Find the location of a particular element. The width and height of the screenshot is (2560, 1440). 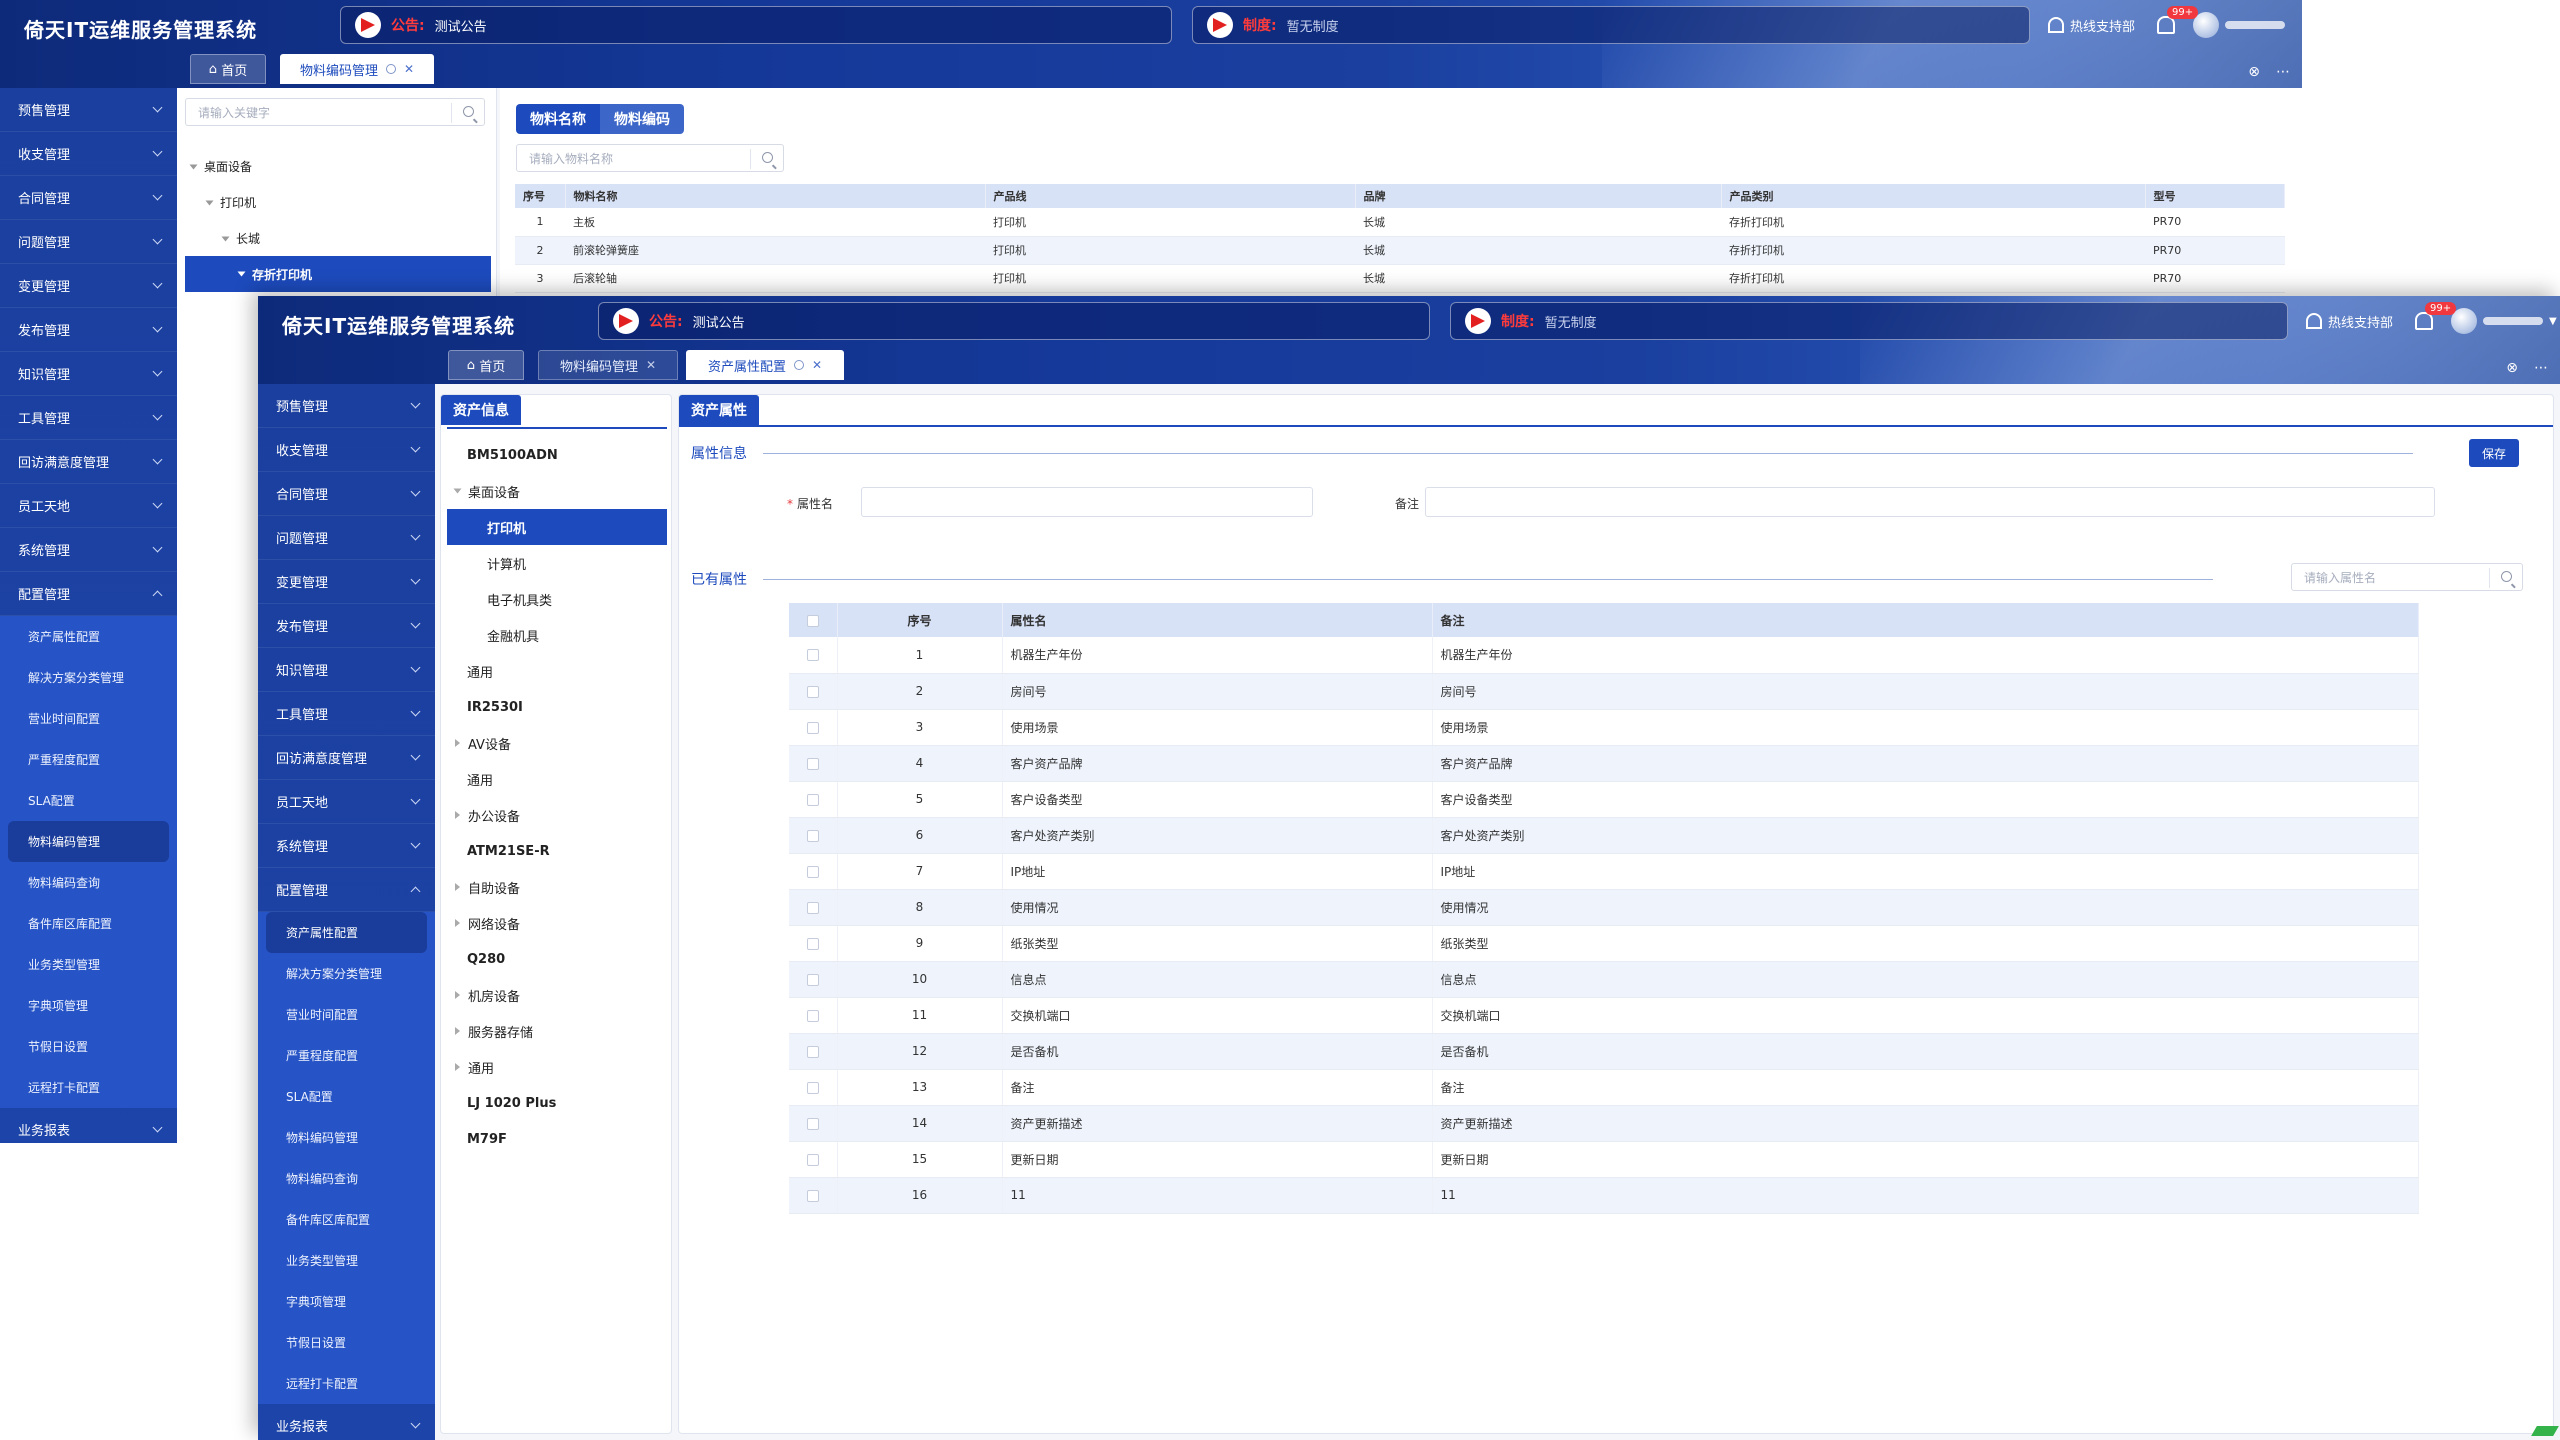

sidebar-item-contract: 合同管理 is located at coordinates (346, 494).